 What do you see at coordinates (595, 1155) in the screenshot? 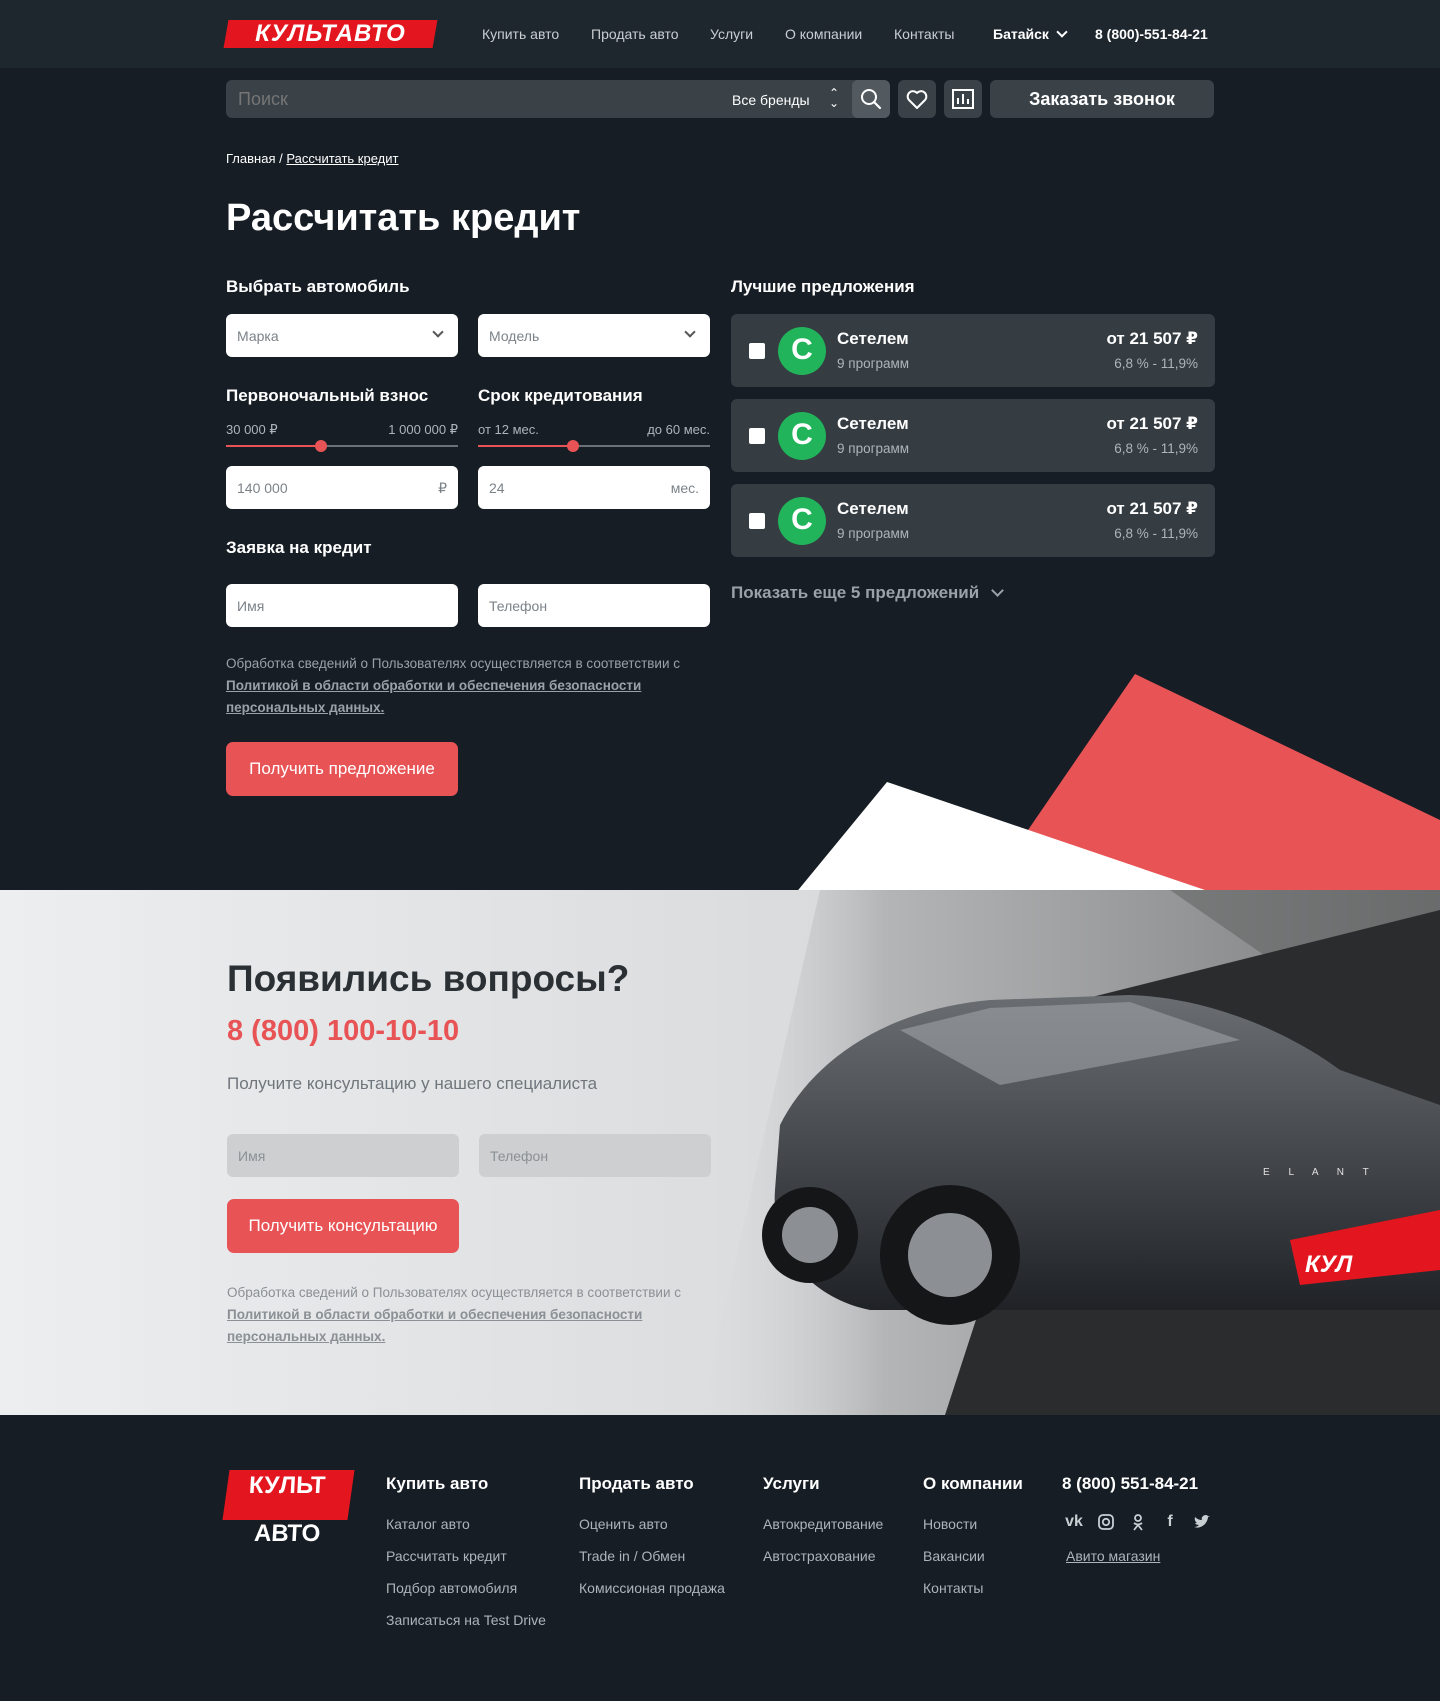
I see `questions-phone-field: Телефон` at bounding box center [595, 1155].